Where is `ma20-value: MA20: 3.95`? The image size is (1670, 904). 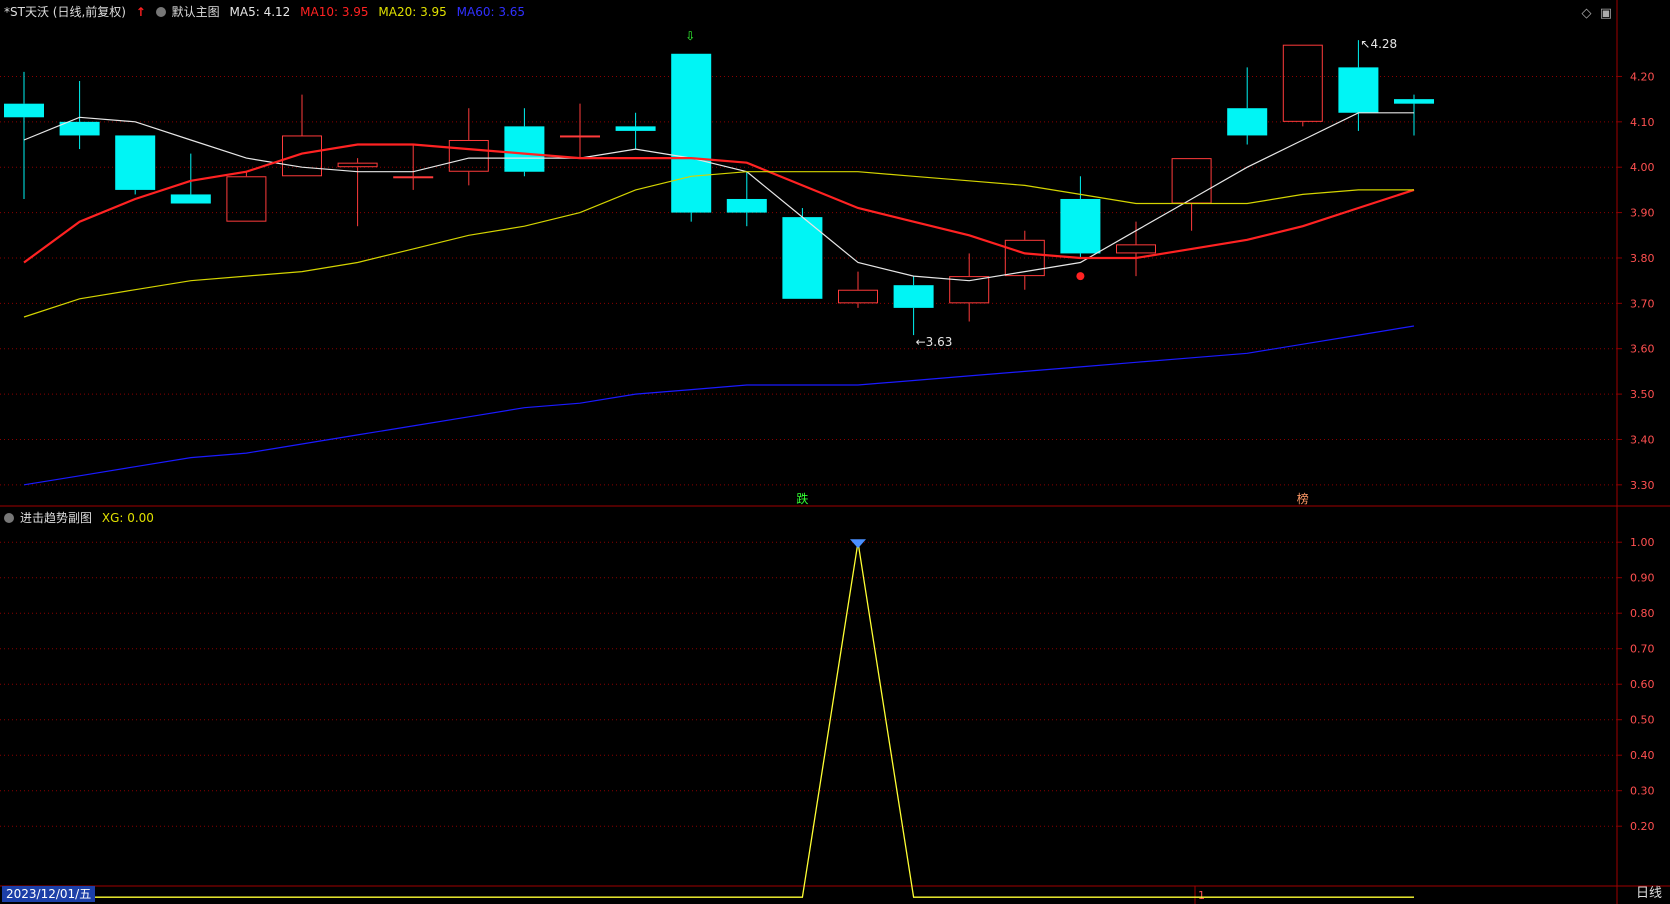
ma20-value: MA20: 3.95 is located at coordinates (412, 12).